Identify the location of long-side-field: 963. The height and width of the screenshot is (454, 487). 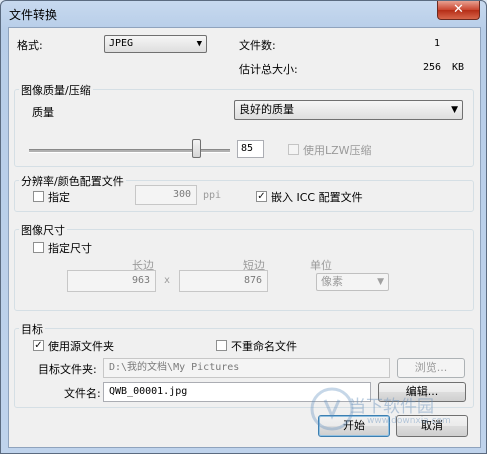
(111, 281).